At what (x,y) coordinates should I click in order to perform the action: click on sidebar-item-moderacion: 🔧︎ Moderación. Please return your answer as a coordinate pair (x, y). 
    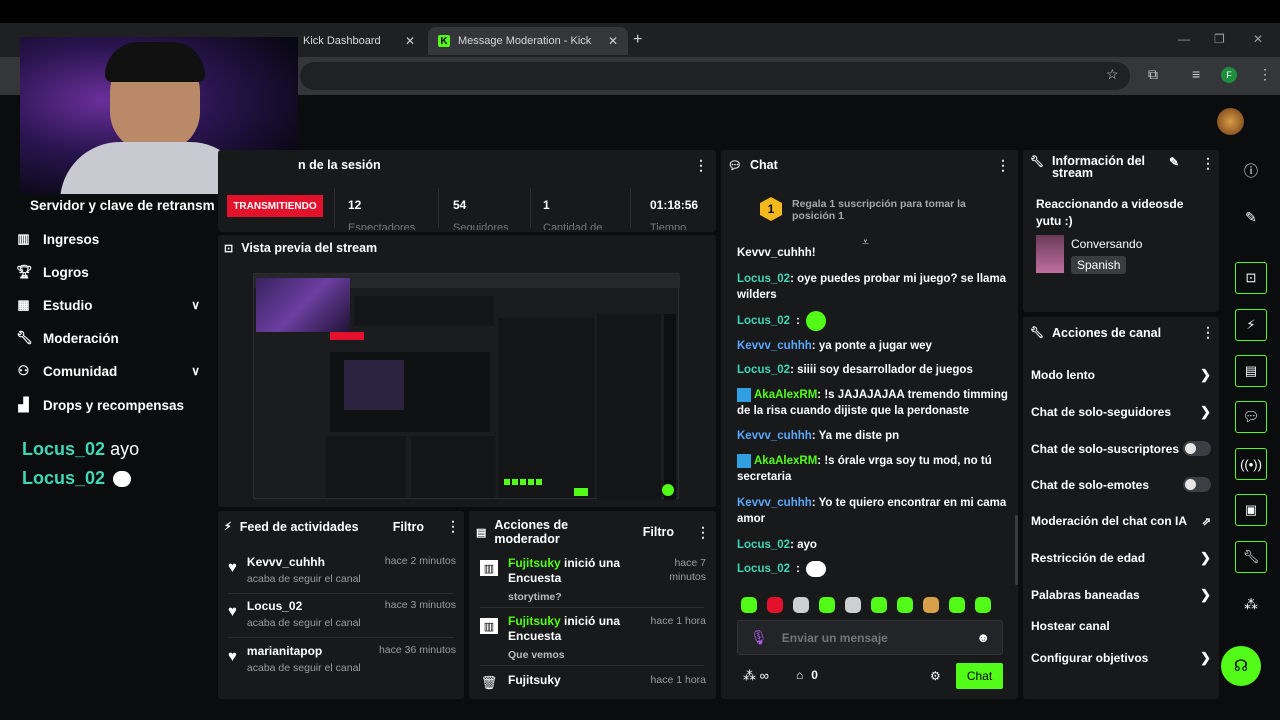
    Looking at the image, I should click on (108, 338).